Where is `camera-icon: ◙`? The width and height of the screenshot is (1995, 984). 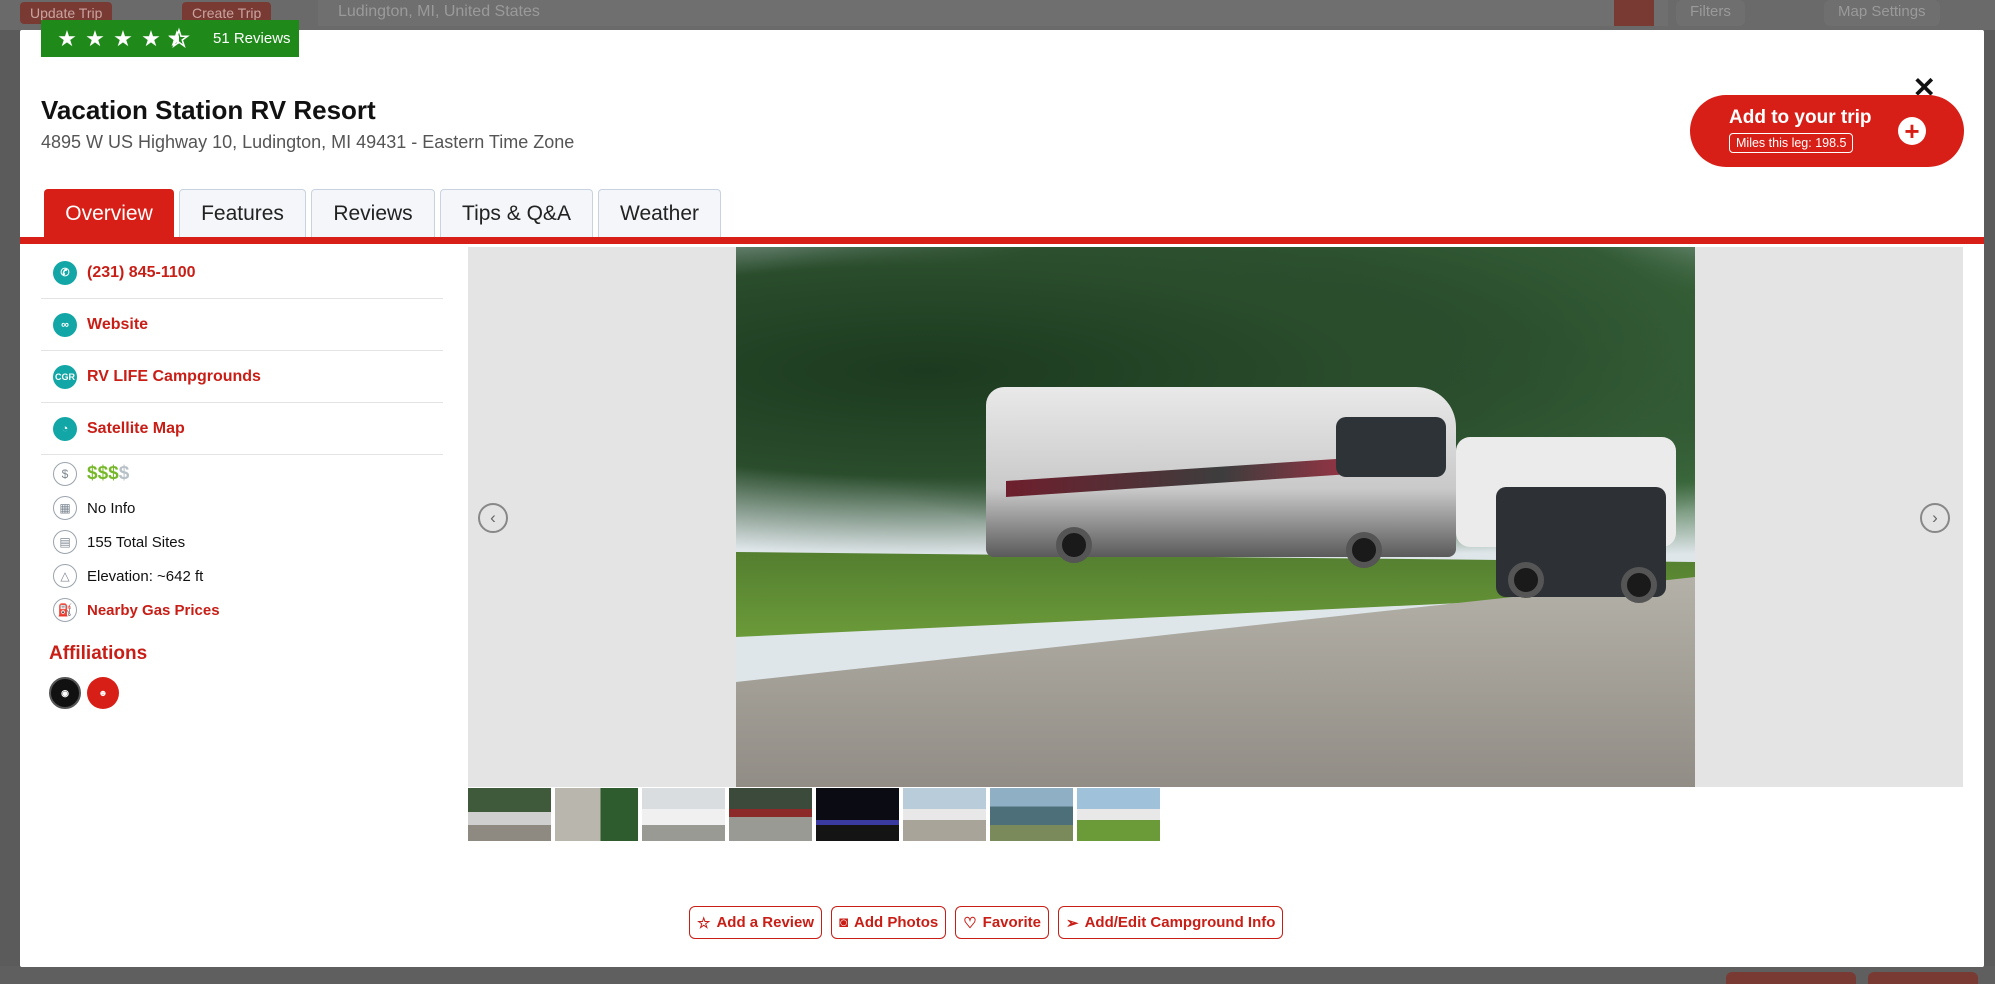 camera-icon: ◙ is located at coordinates (843, 922).